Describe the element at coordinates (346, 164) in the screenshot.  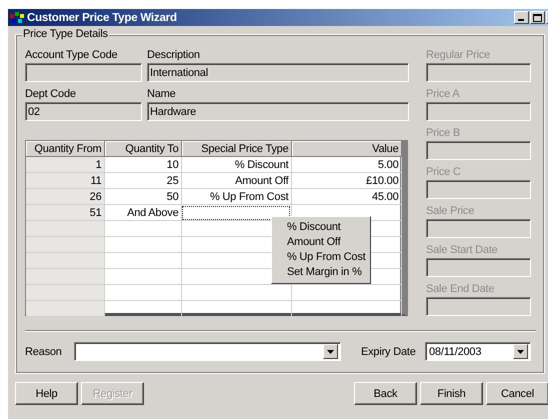
I see `table-cell: 5.00` at that location.